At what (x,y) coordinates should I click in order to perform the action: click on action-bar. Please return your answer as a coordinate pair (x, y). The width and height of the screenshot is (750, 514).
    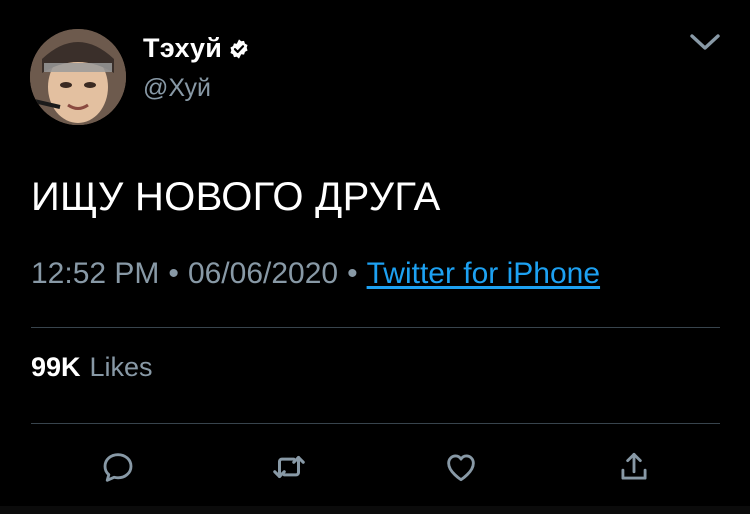
    Looking at the image, I should click on (375, 467).